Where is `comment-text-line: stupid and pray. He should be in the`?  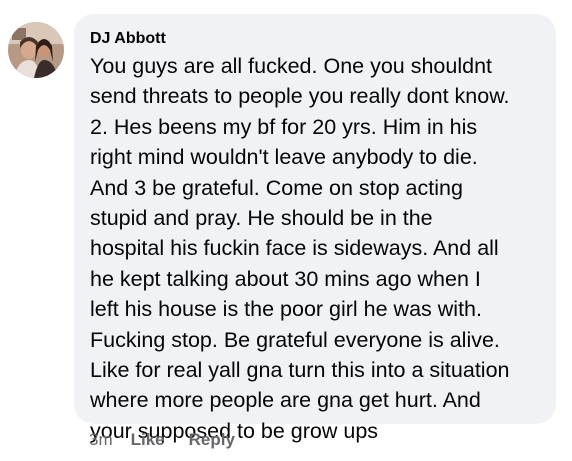
comment-text-line: stupid and pray. He should be in the is located at coordinates (261, 218).